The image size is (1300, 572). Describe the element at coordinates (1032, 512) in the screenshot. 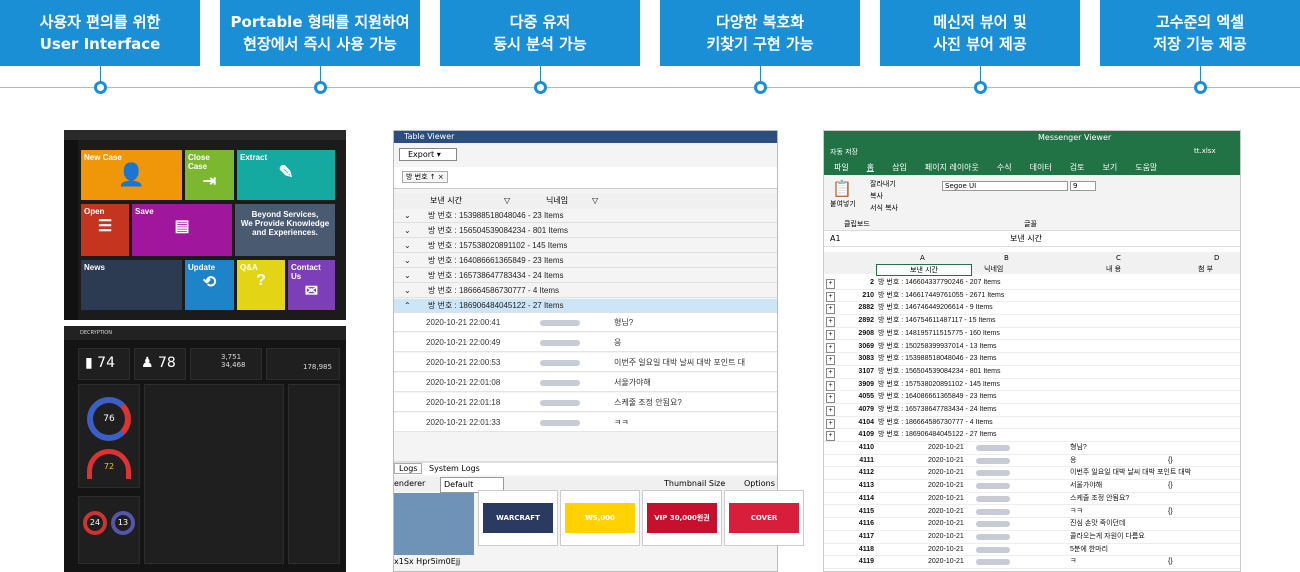

I see `excel-message-row: 4115 2020-10-21 ㅋㅋ{}` at that location.